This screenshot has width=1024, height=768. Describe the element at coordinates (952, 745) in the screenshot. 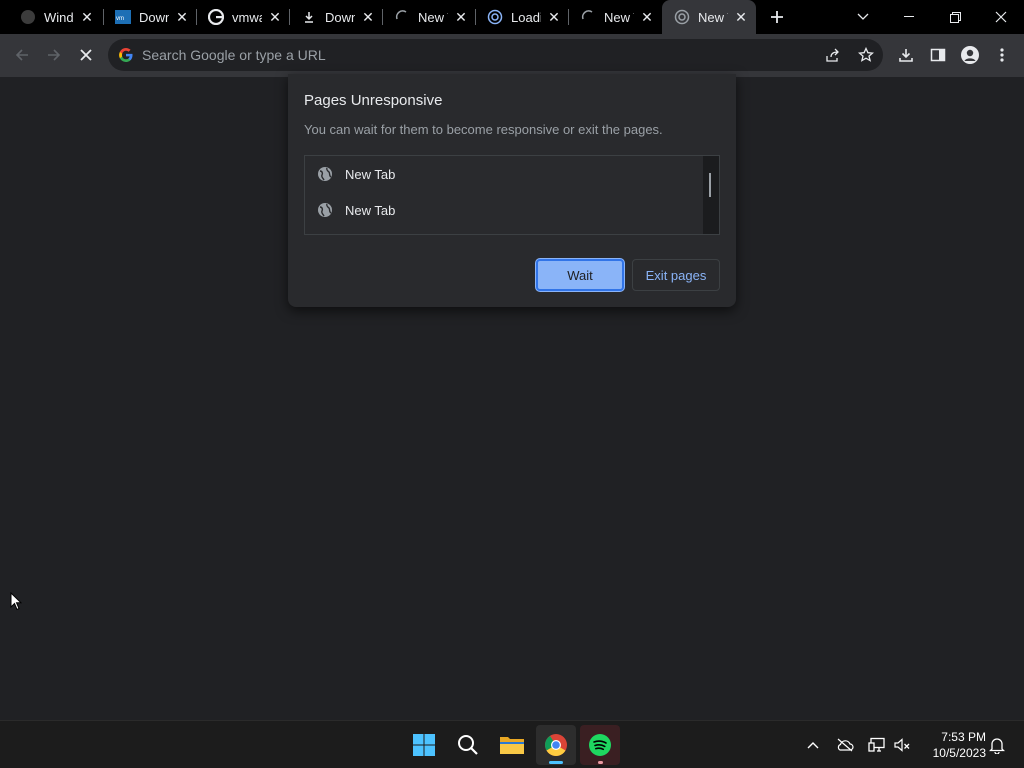

I see `system-clock: 7:53 PM 10/5/2023` at that location.